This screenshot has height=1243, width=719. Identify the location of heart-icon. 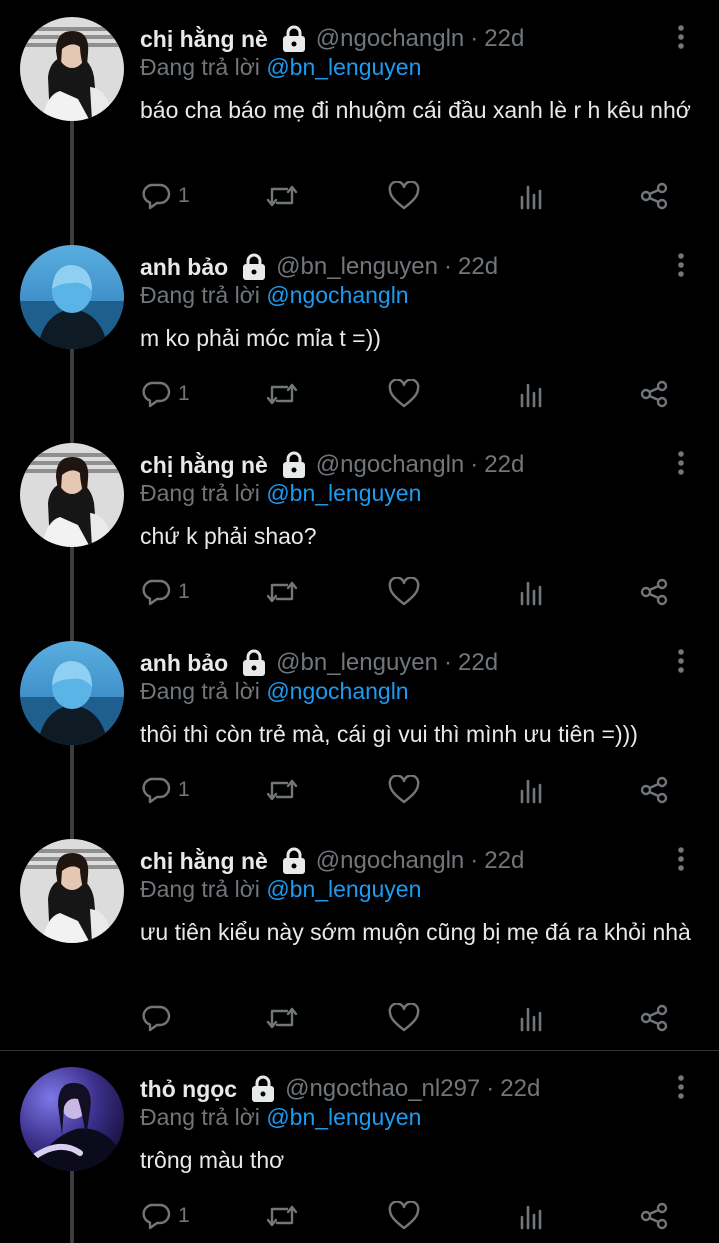
(404, 1017).